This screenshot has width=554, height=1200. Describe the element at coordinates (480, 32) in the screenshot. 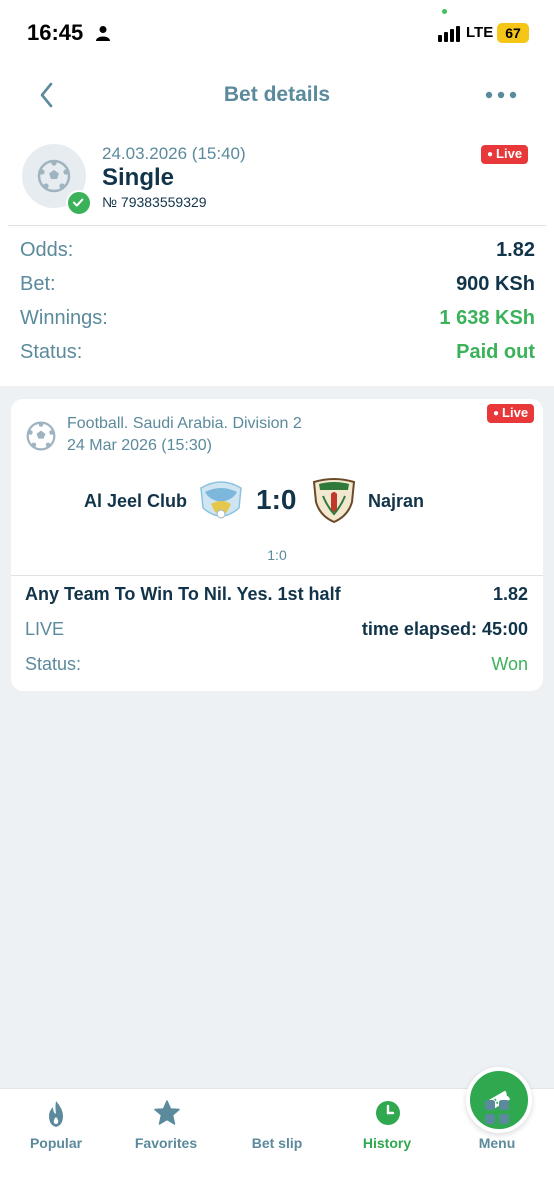

I see `network-type: LTE` at that location.